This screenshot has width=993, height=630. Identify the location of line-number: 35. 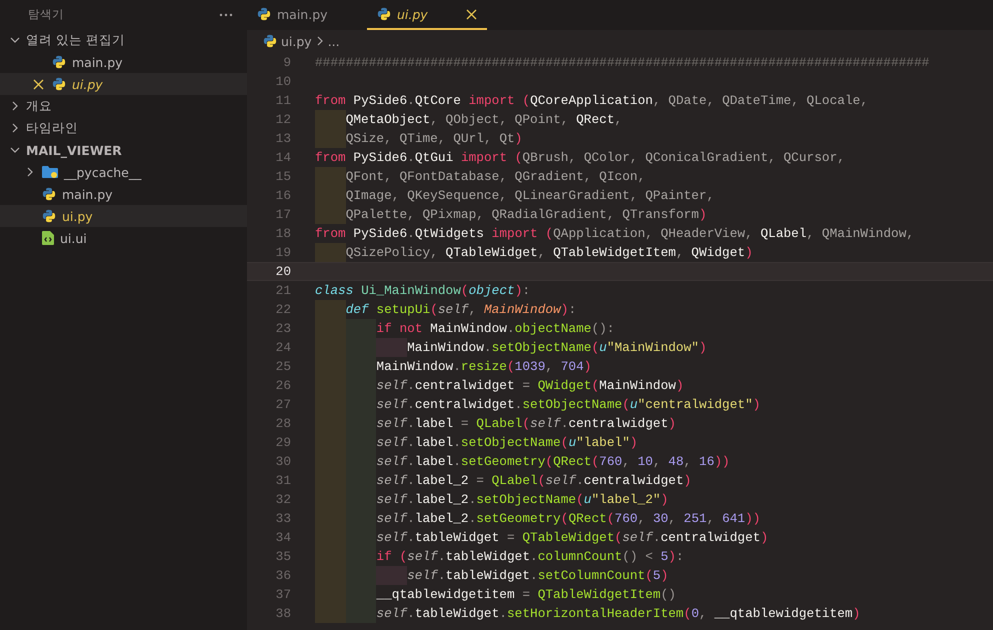
(282, 556).